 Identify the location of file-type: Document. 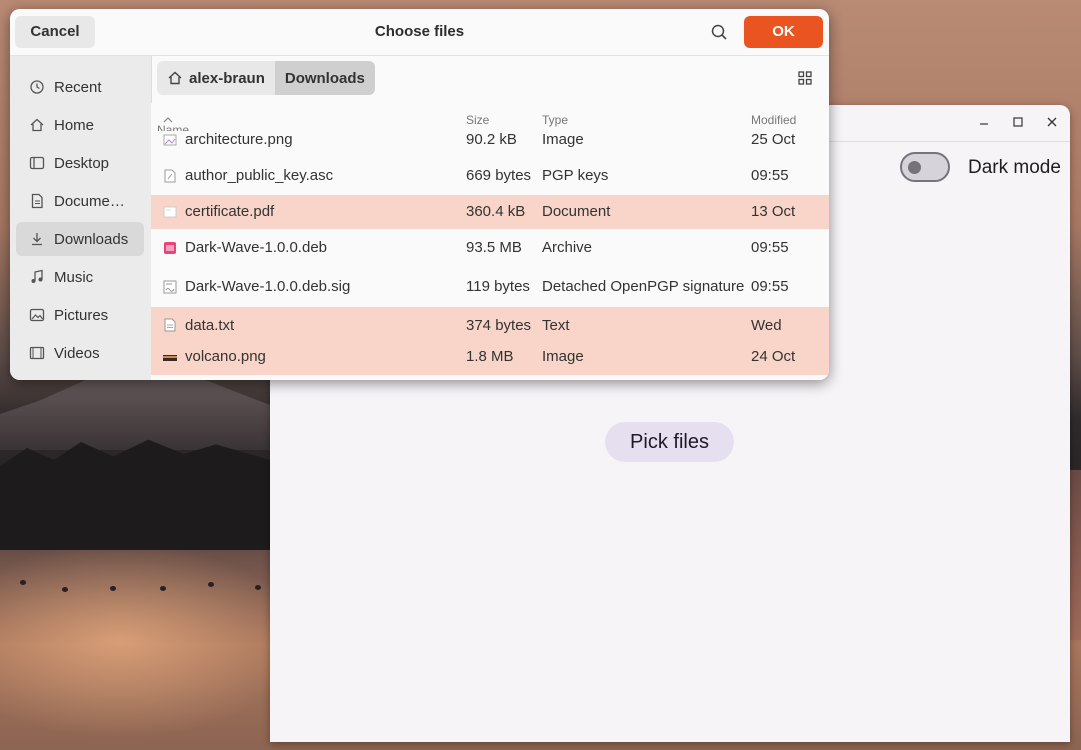
(576, 211).